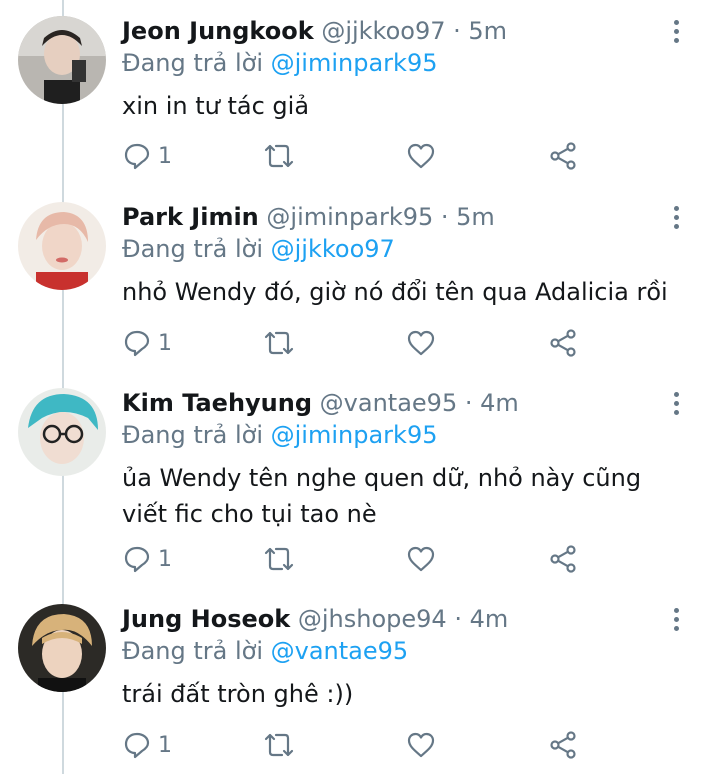 This screenshot has height=774, width=720. Describe the element at coordinates (206, 619) in the screenshot. I see `display-name: Jung Hoseok` at that location.